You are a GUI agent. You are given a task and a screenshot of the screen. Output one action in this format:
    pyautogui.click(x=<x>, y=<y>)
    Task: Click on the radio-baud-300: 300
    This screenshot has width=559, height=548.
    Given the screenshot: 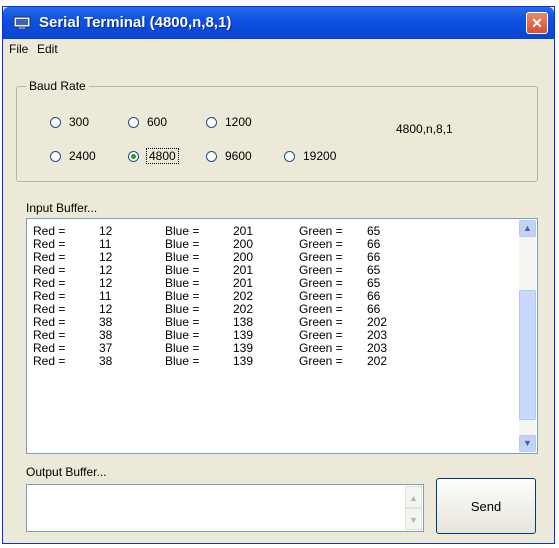 What is the action you would take?
    pyautogui.click(x=69, y=122)
    